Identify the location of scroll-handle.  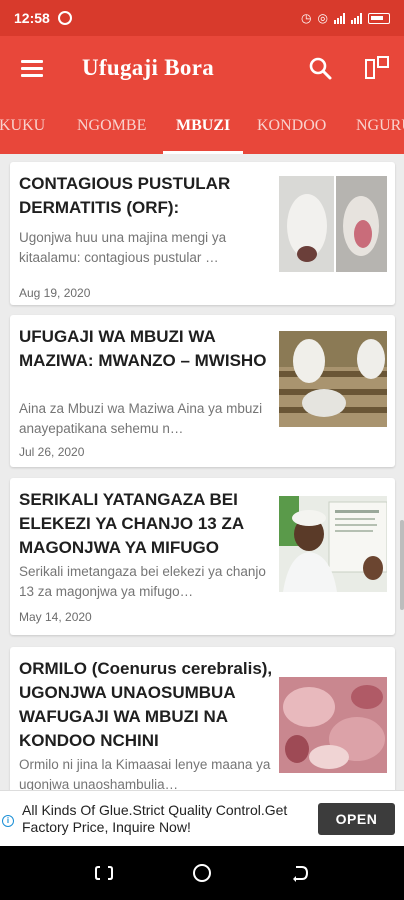
(402, 565).